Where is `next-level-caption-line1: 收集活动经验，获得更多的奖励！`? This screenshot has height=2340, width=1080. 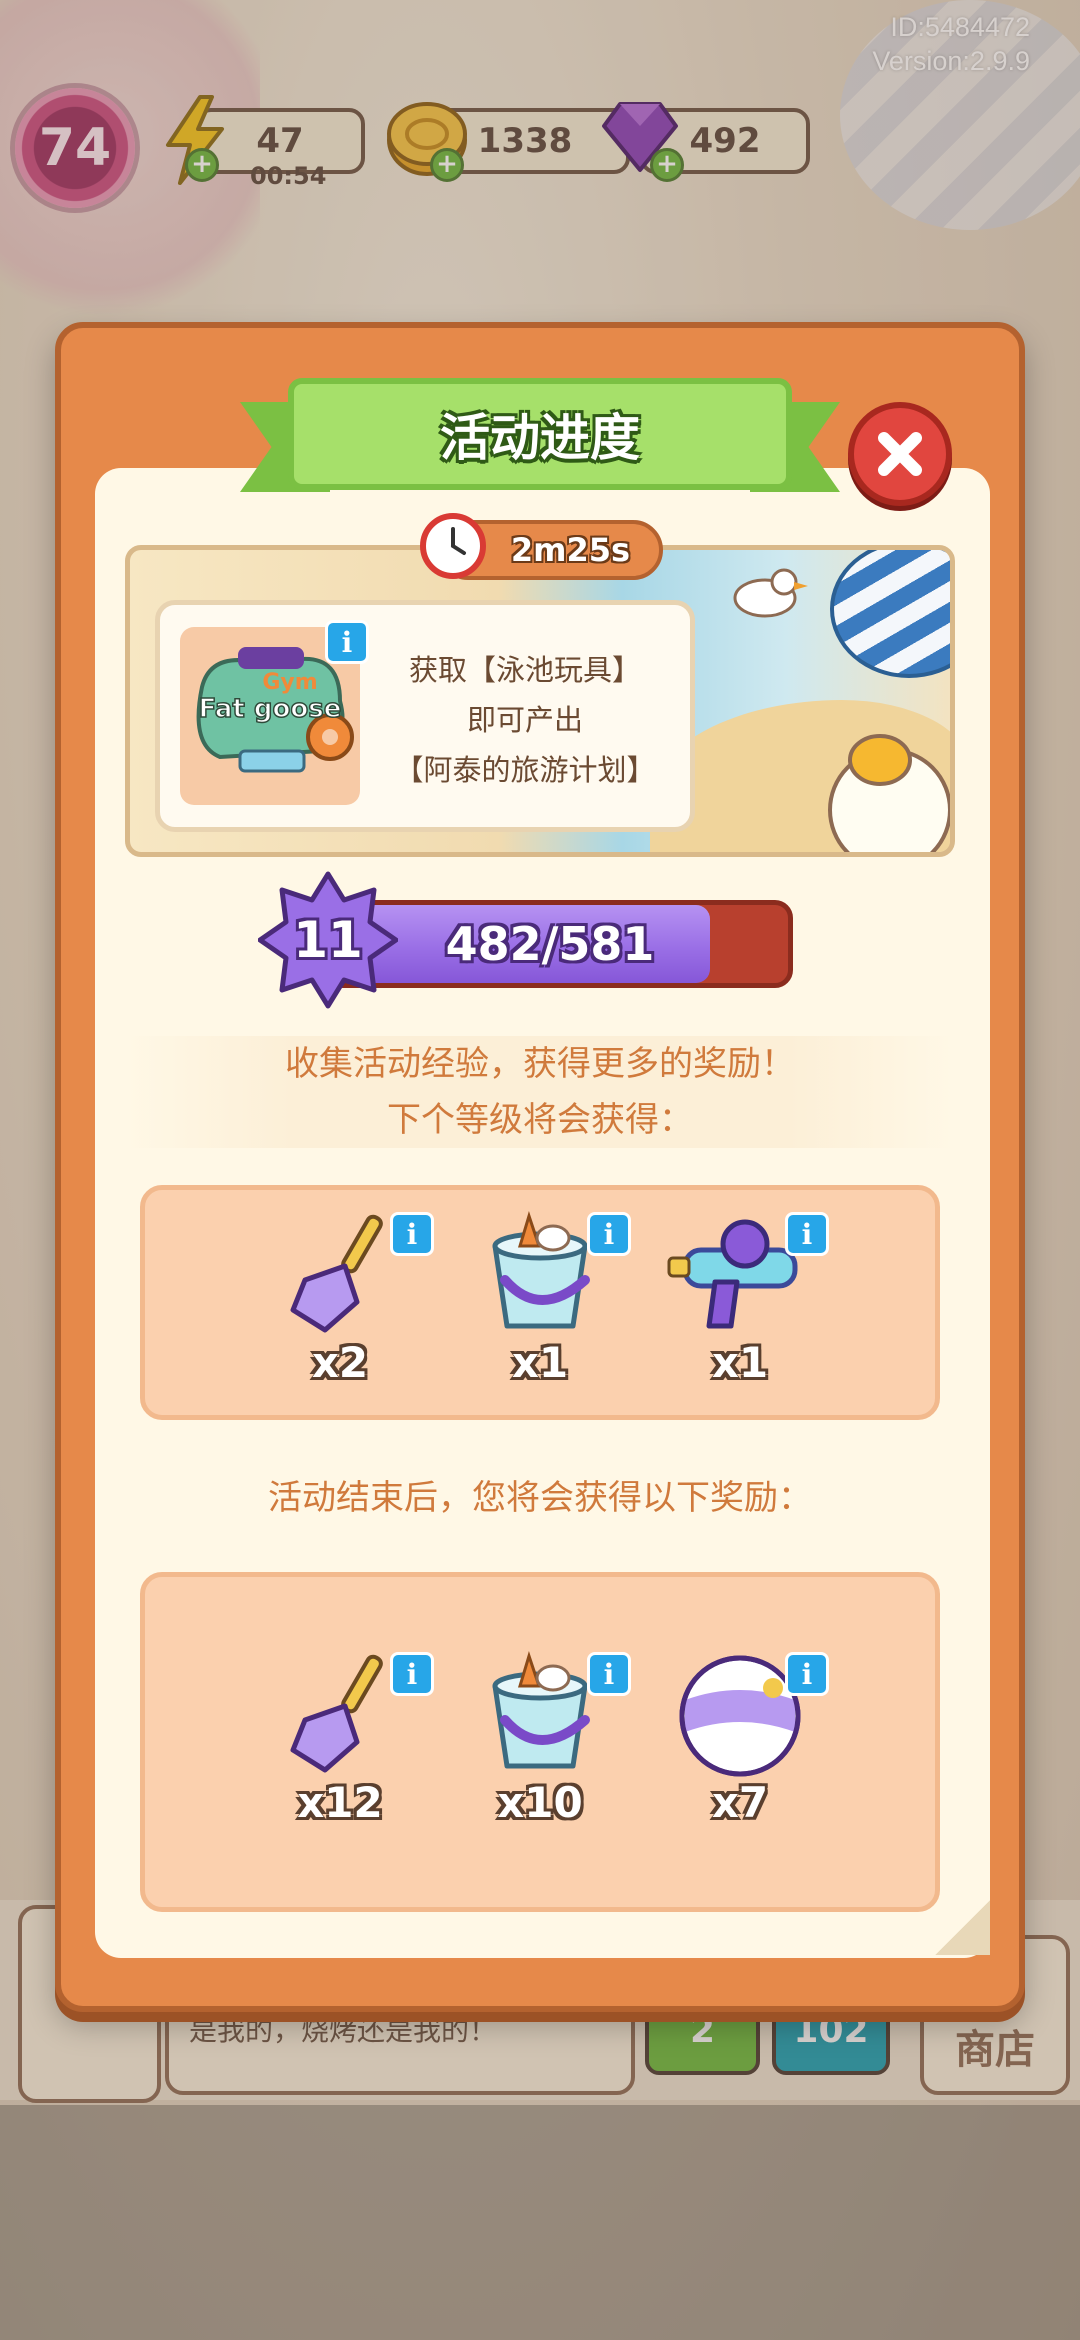 next-level-caption-line1: 收集活动经验，获得更多的奖励！ is located at coordinates (540, 1064).